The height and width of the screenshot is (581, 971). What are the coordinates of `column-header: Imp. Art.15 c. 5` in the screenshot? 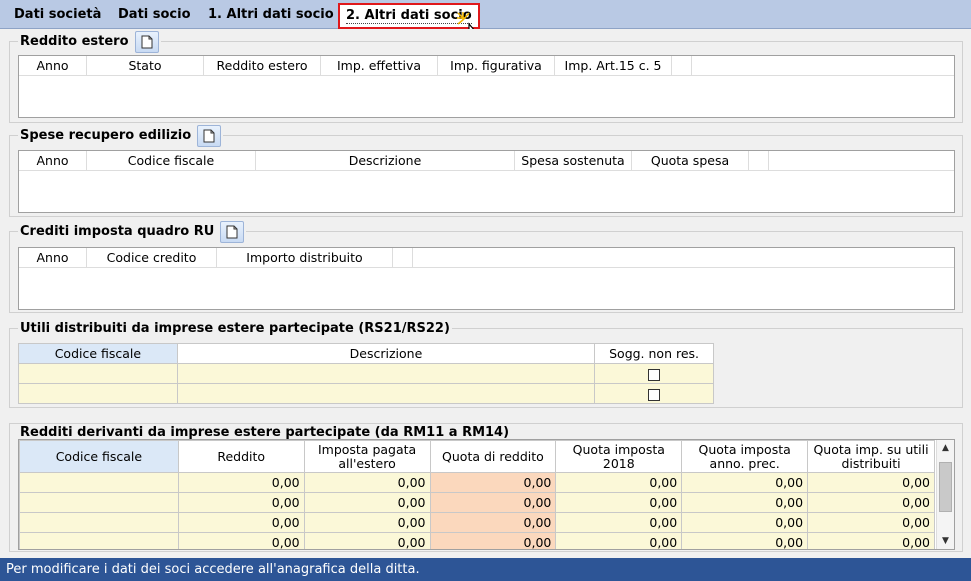 It's located at (613, 66).